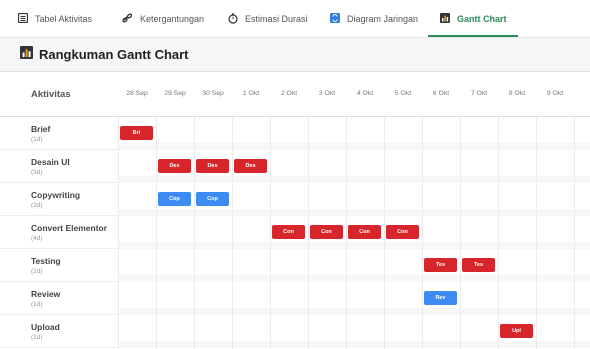  What do you see at coordinates (516, 331) in the screenshot?
I see `gantt-bar: Upl` at bounding box center [516, 331].